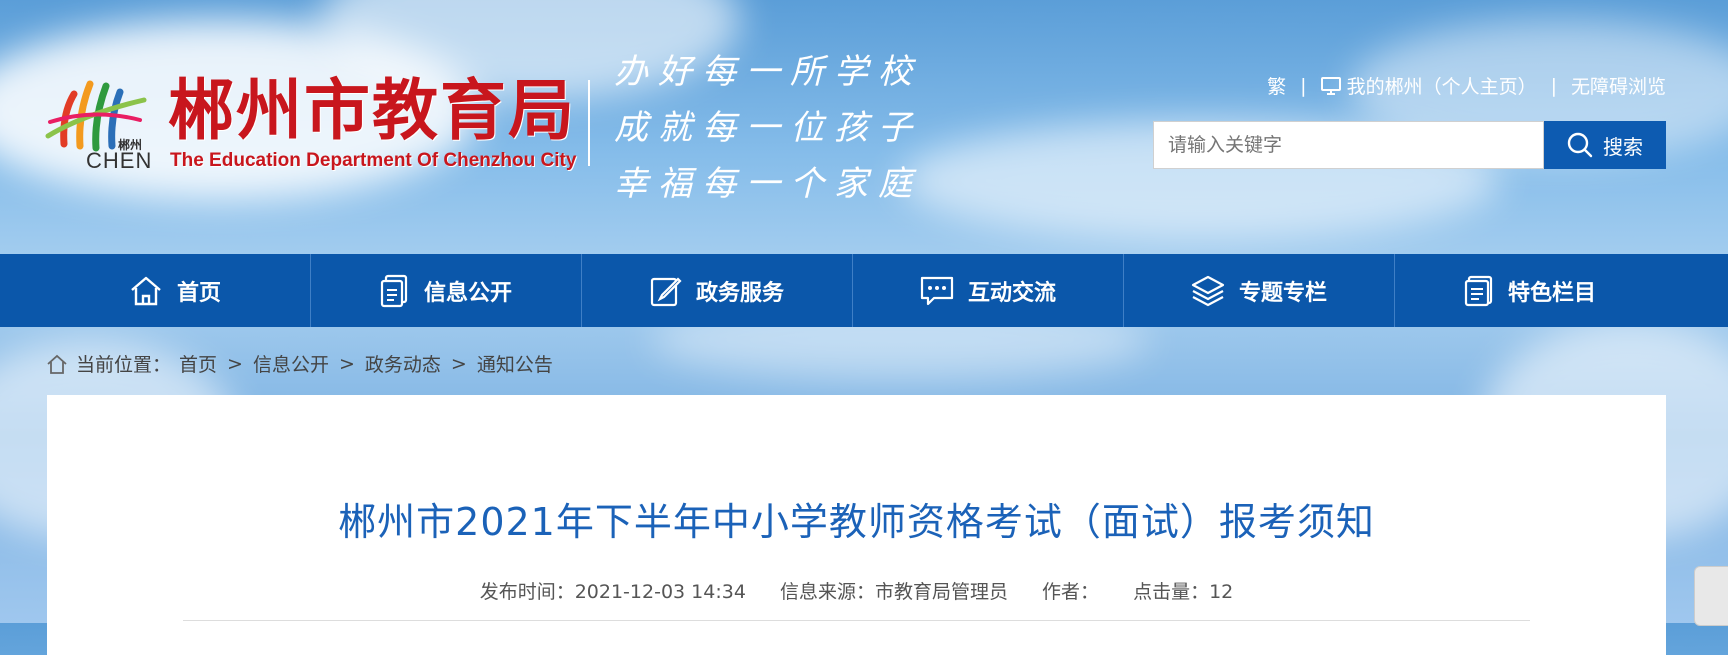  What do you see at coordinates (612, 592) in the screenshot?
I see `publish-time: 发布时间：2021-12-03 14:34` at bounding box center [612, 592].